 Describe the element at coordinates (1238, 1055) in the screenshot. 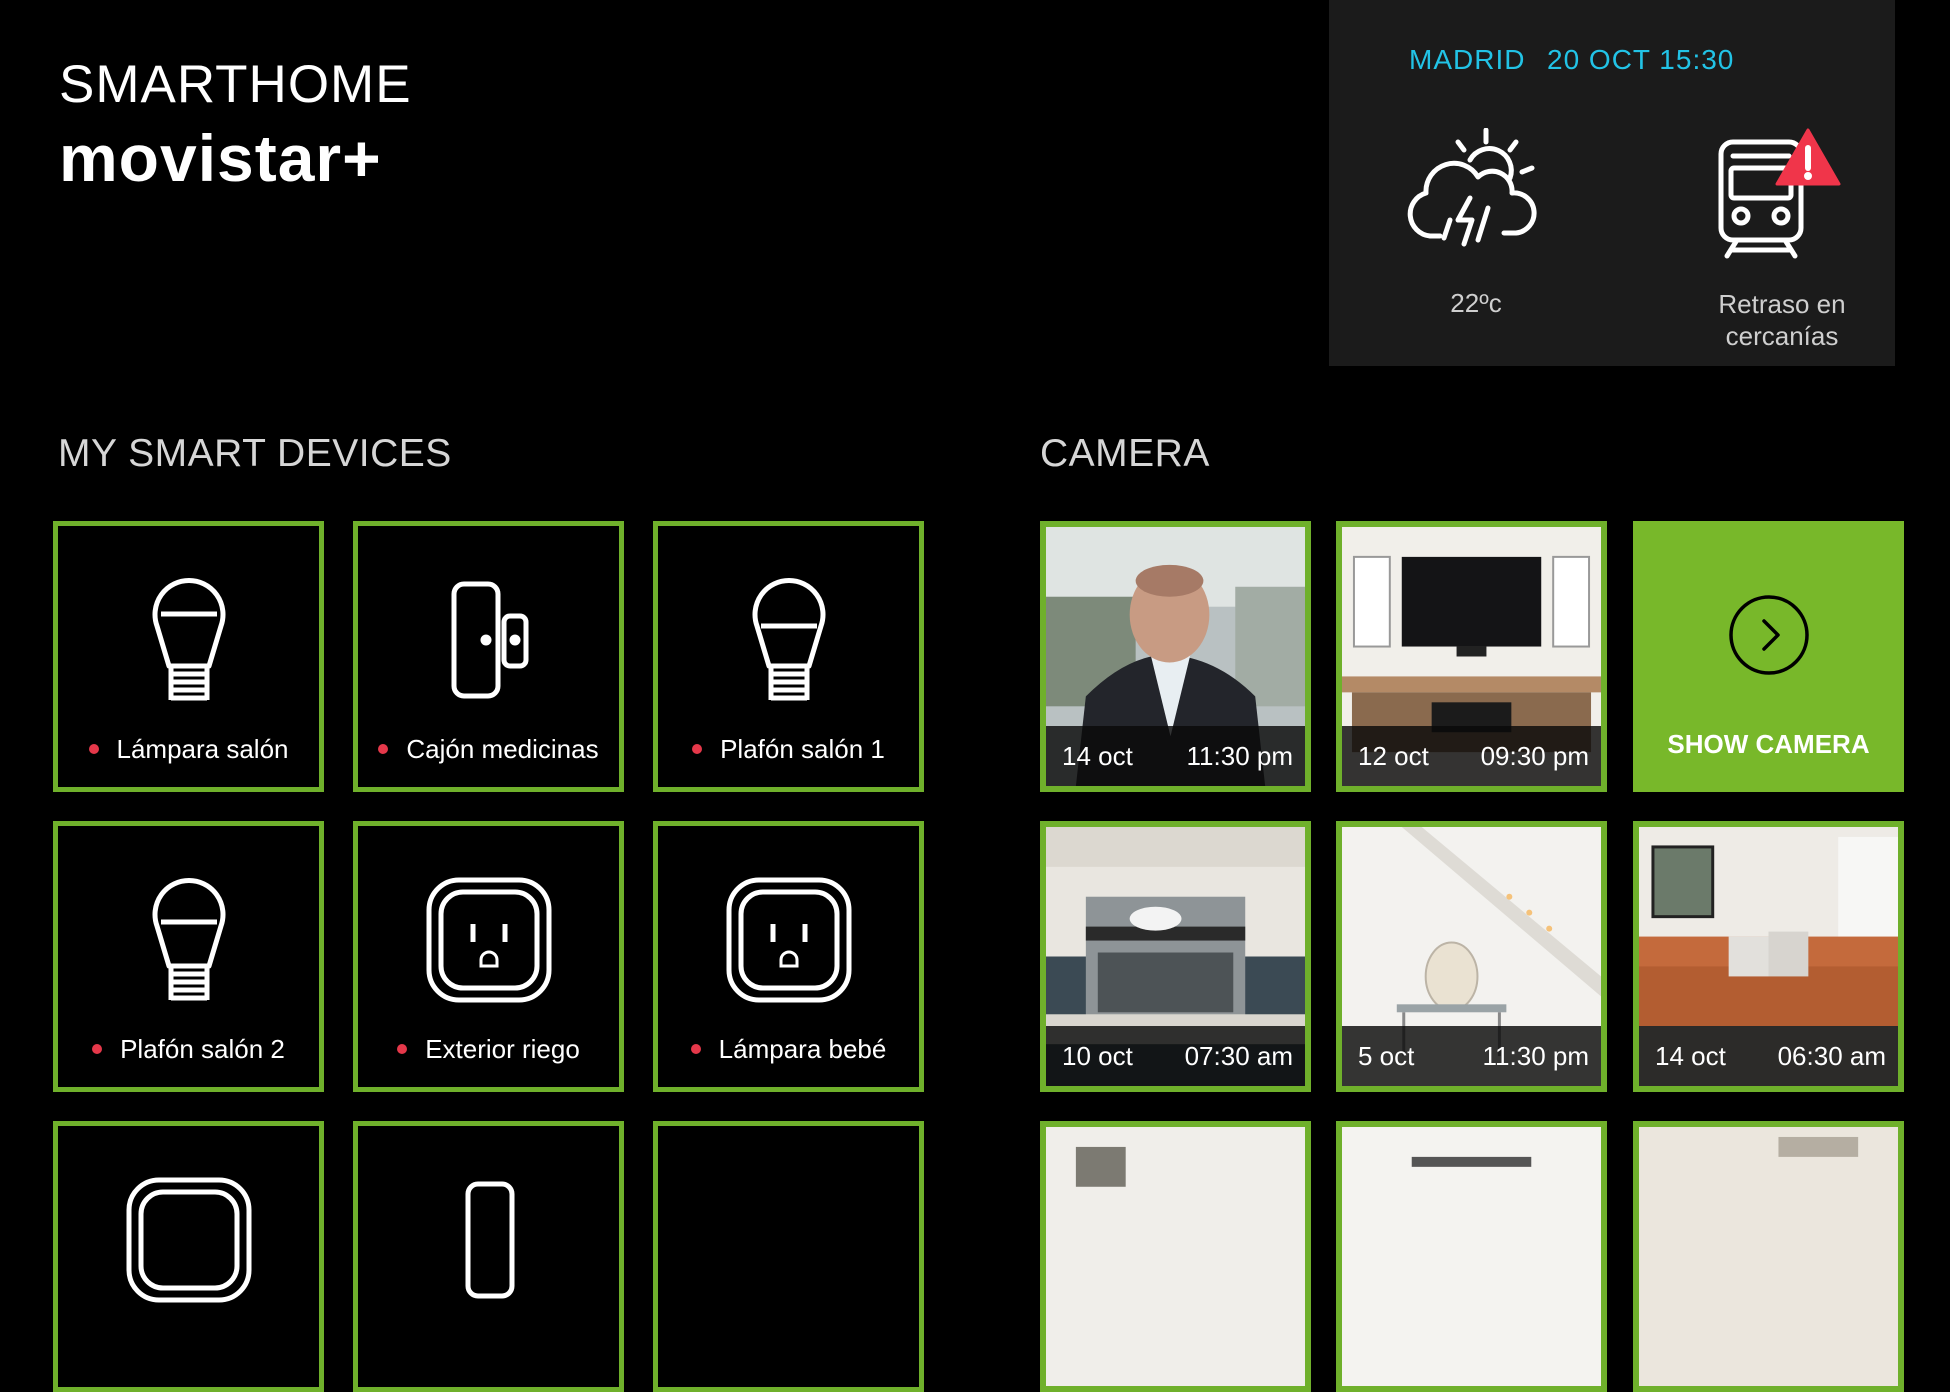

I see `capture-time: 07:30 am` at that location.